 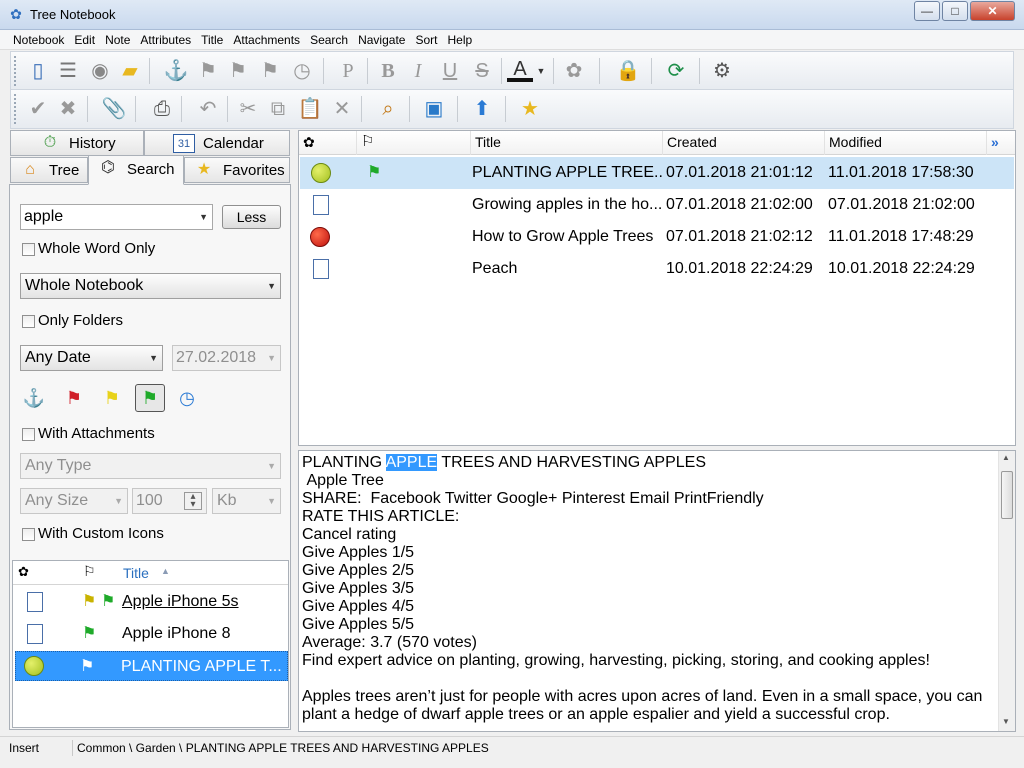 What do you see at coordinates (28, 321) in the screenshot?
I see `only-folders-checkbox` at bounding box center [28, 321].